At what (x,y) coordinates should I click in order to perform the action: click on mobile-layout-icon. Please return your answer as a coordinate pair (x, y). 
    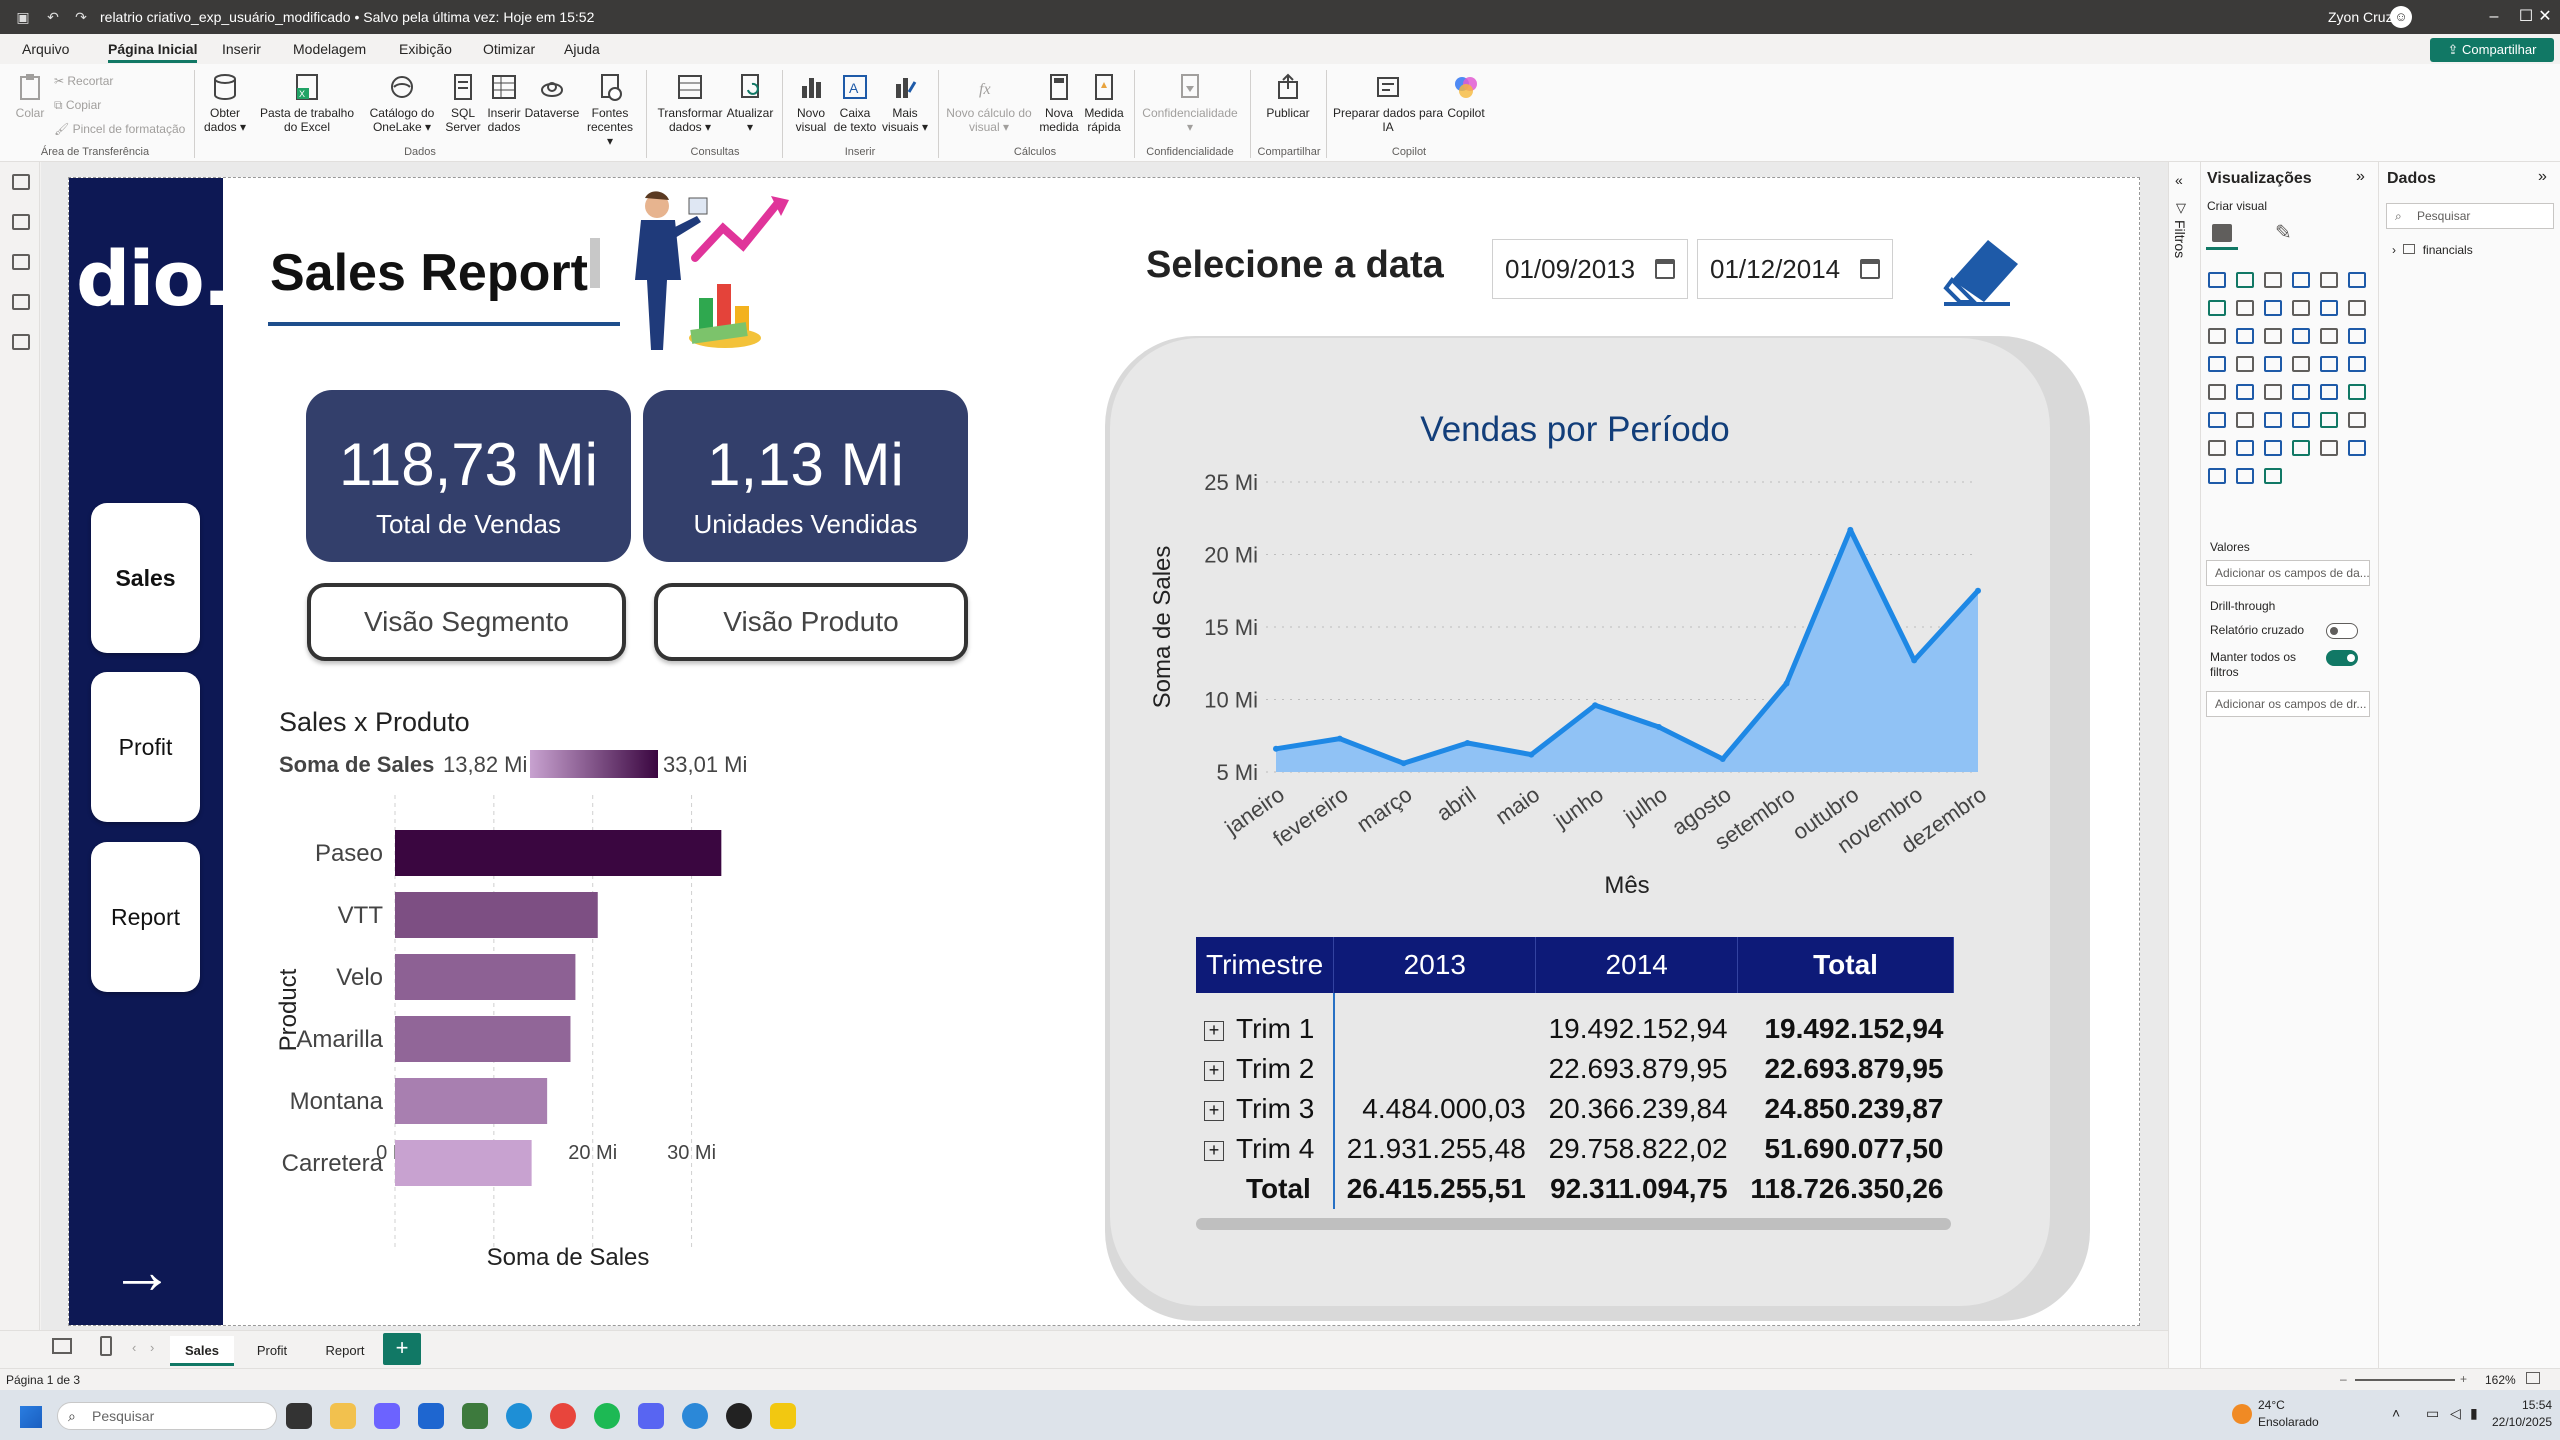
    Looking at the image, I should click on (106, 1346).